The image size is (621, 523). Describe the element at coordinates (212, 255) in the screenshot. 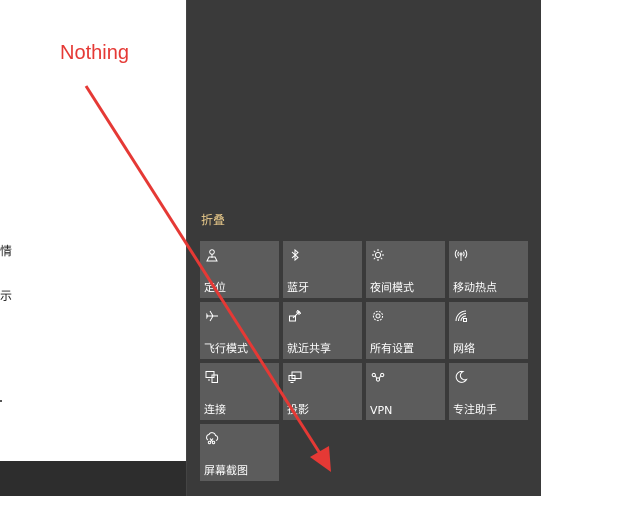

I see `location-icon` at that location.